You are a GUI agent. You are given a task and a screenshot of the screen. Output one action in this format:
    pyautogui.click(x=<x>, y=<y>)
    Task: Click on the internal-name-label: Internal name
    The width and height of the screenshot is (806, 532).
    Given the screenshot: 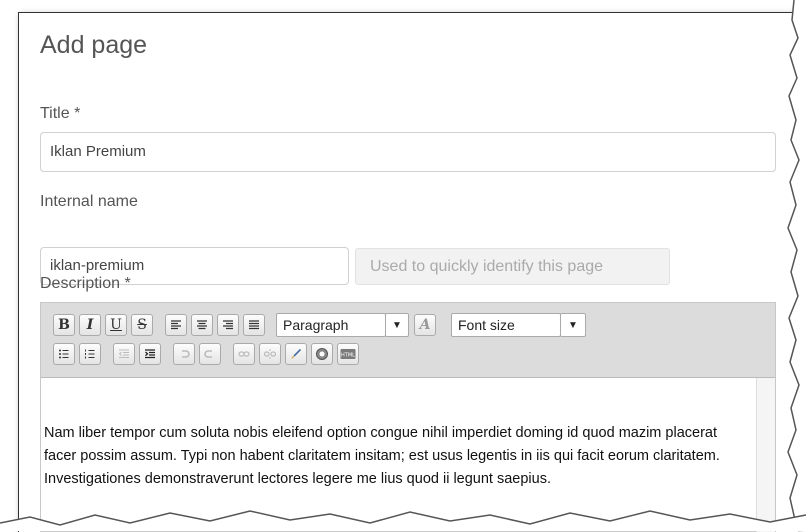 What is the action you would take?
    pyautogui.click(x=89, y=201)
    